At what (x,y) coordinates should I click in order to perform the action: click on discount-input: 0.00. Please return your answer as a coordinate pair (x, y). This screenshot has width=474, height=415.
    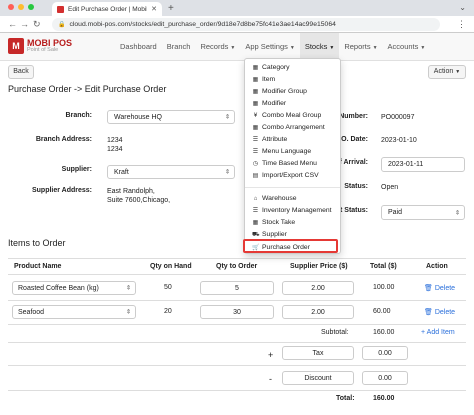
    Looking at the image, I should click on (385, 378).